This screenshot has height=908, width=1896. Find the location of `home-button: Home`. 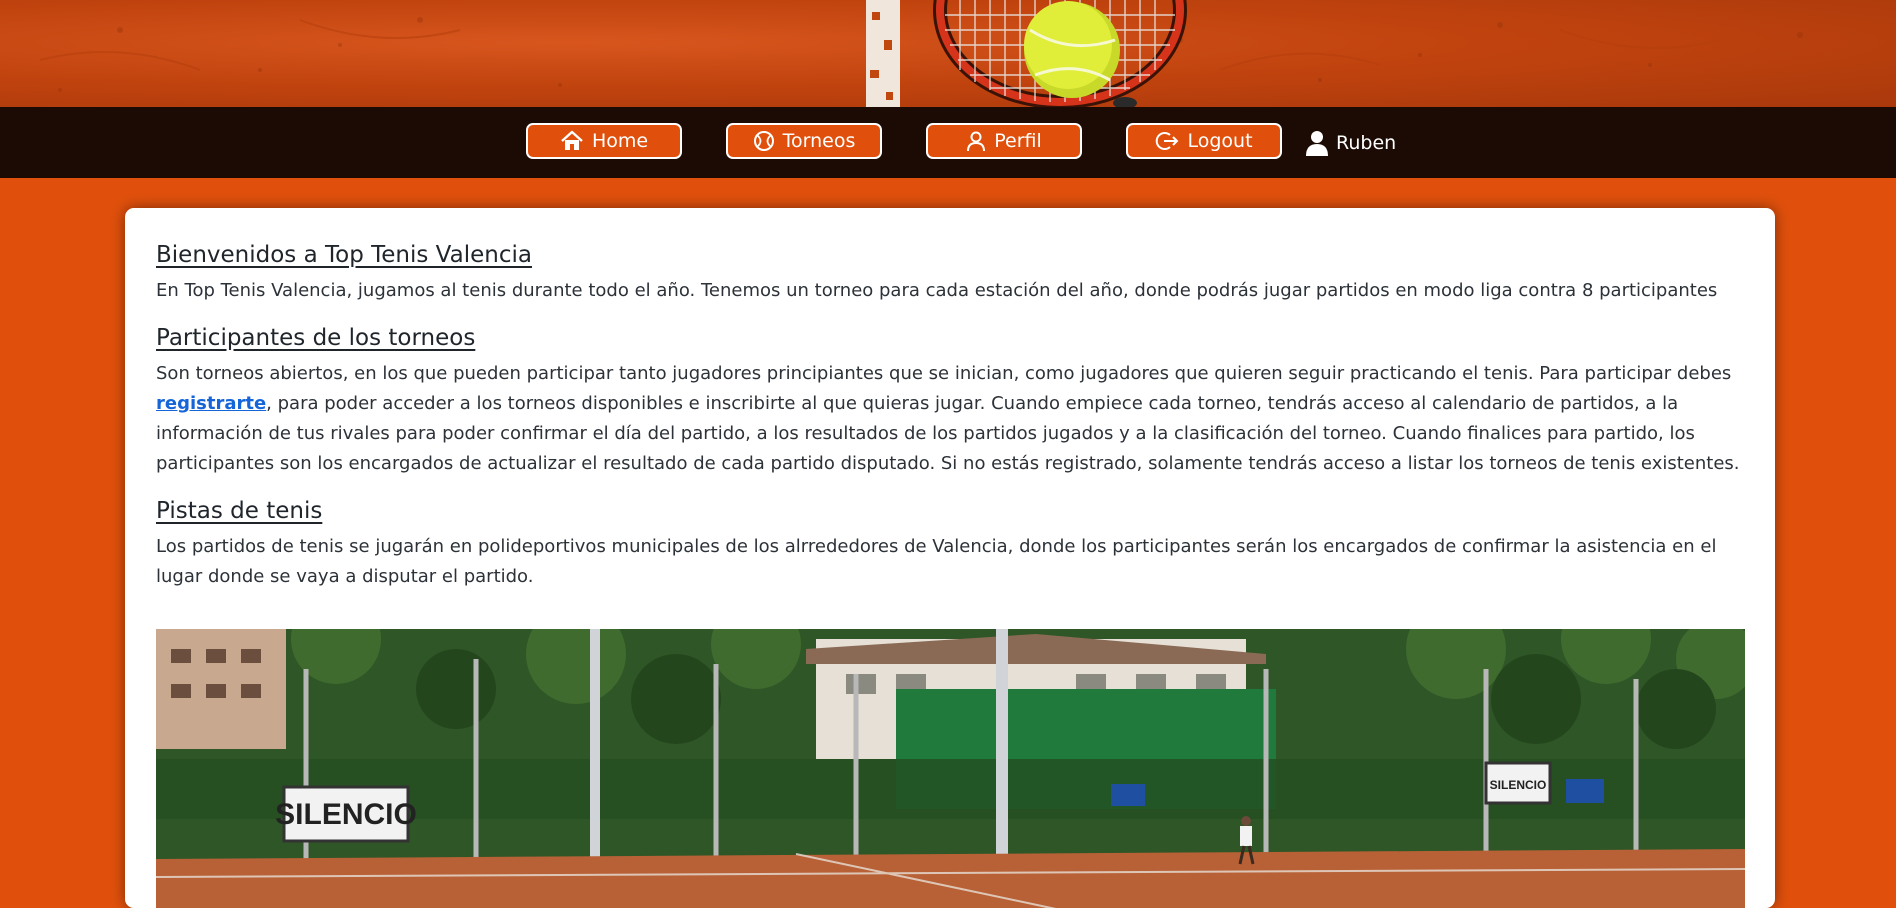

home-button: Home is located at coordinates (604, 141).